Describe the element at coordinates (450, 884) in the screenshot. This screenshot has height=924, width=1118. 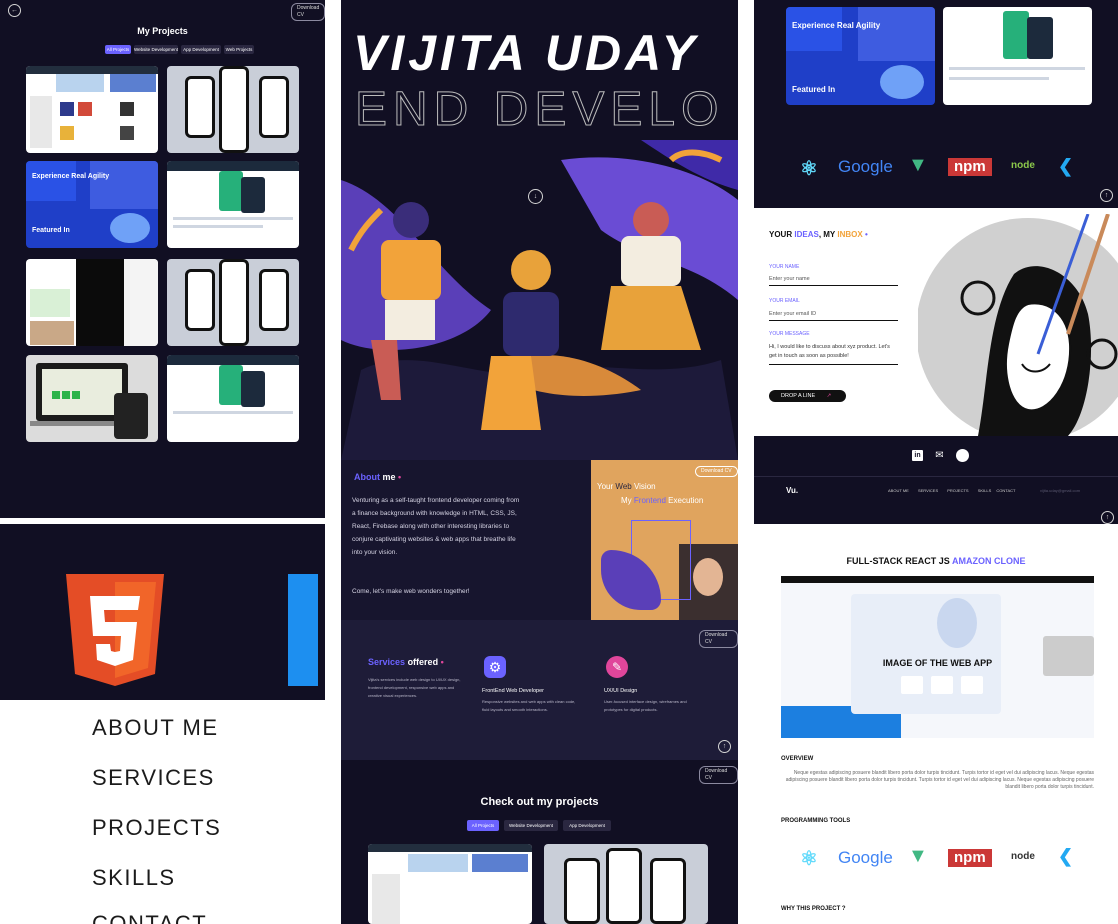
I see `preview-thumbnail-amazon` at that location.